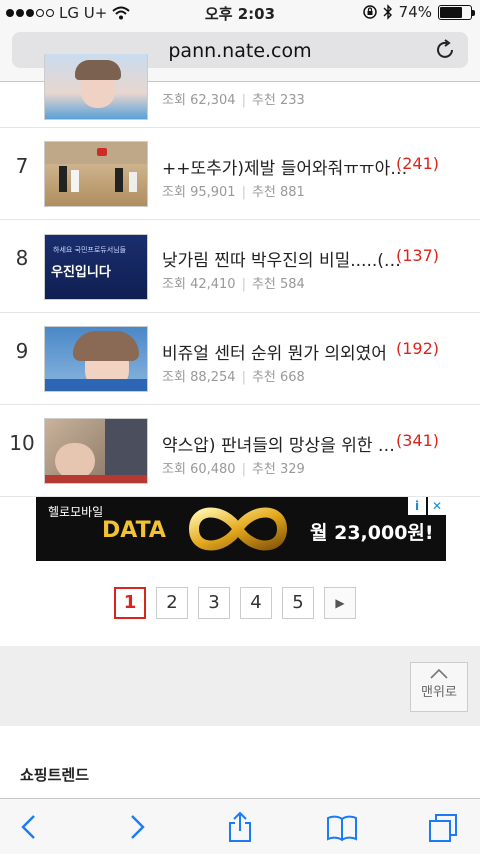  What do you see at coordinates (439, 674) in the screenshot?
I see `chevron-up-icon` at bounding box center [439, 674].